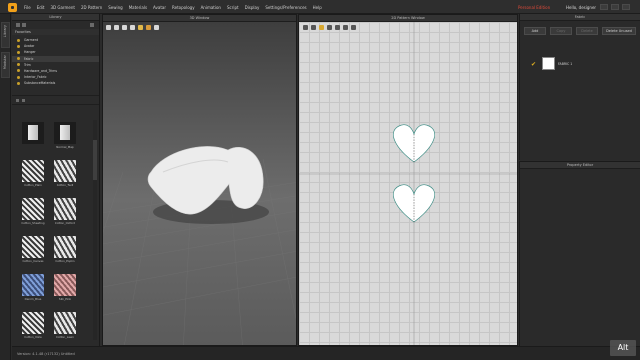 This screenshot has width=640, height=360. What do you see at coordinates (565, 64) in the screenshot?
I see `fabric-name: FABRIC 1` at bounding box center [565, 64].